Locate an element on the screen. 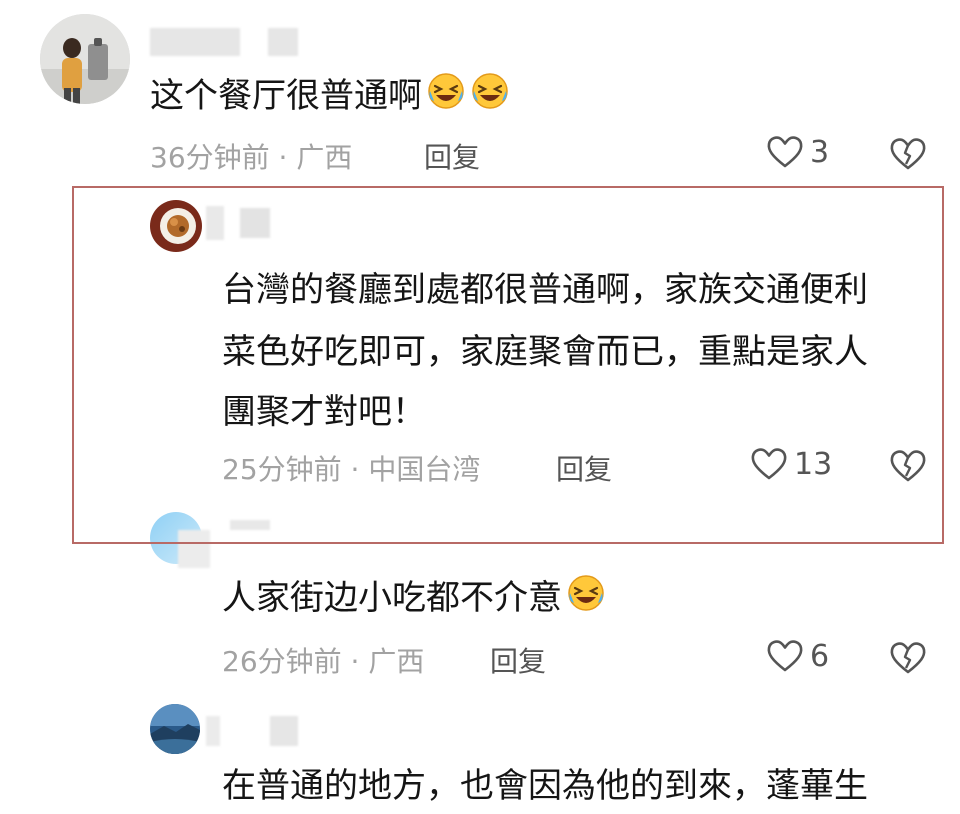 The width and height of the screenshot is (960, 814). comment-text: 人家街边小吃都不介意 is located at coordinates (414, 600).